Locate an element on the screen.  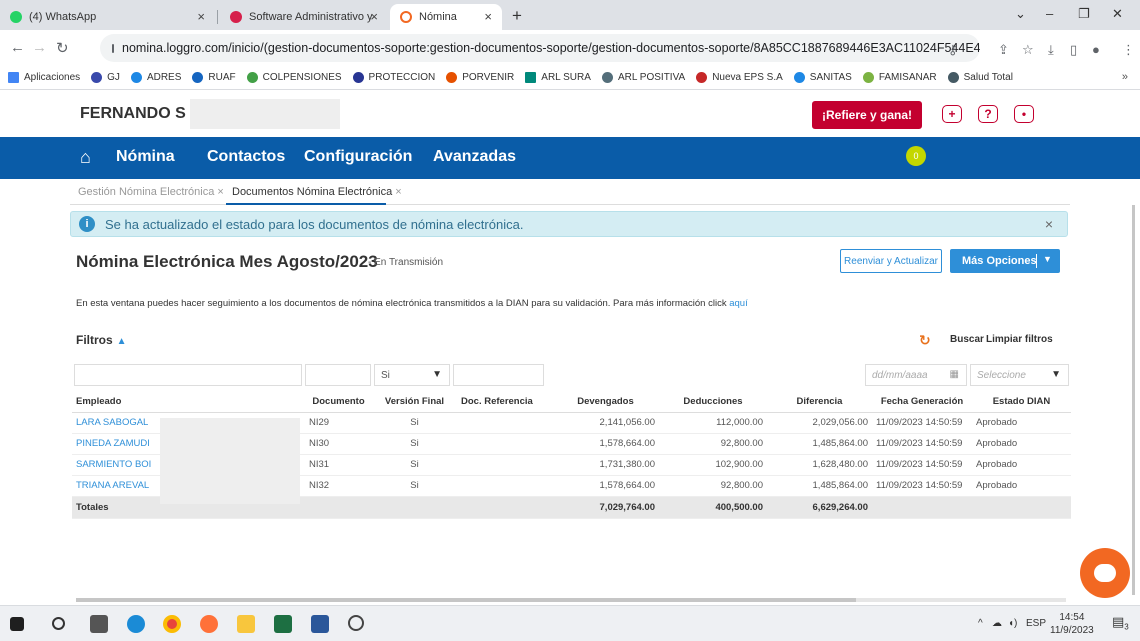
tray-arrow-icon: ^ is located at coordinates (980, 623).